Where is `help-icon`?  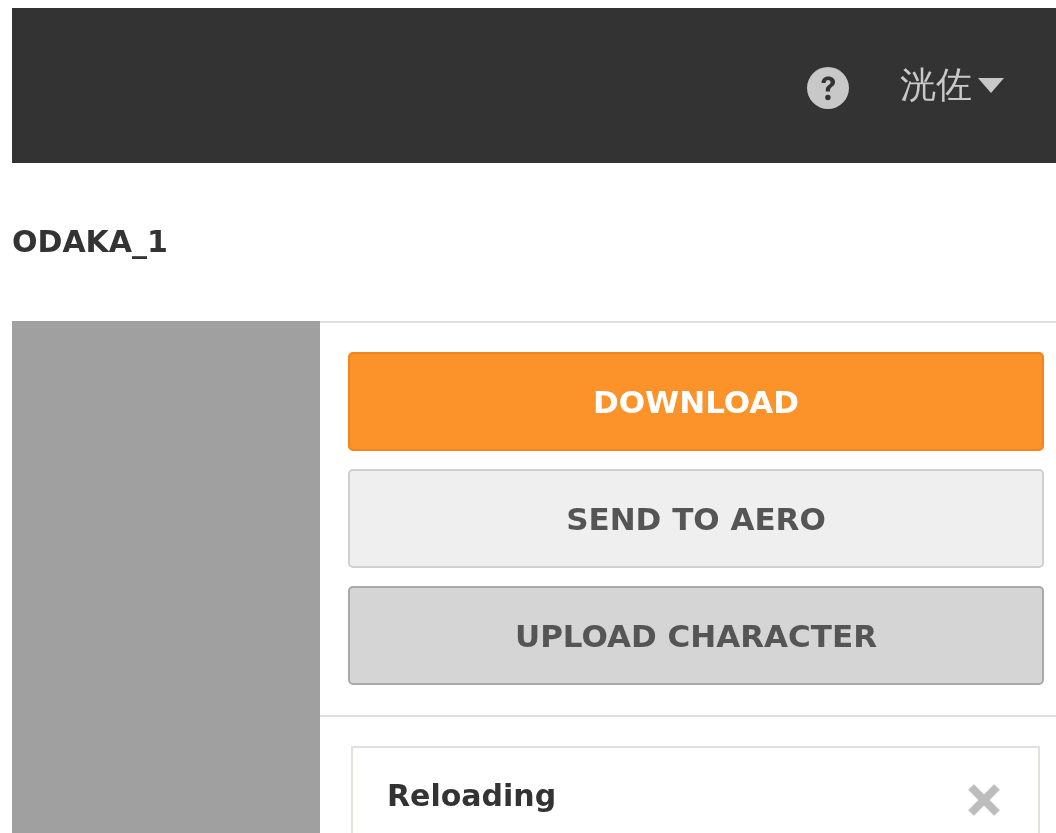 help-icon is located at coordinates (828, 87).